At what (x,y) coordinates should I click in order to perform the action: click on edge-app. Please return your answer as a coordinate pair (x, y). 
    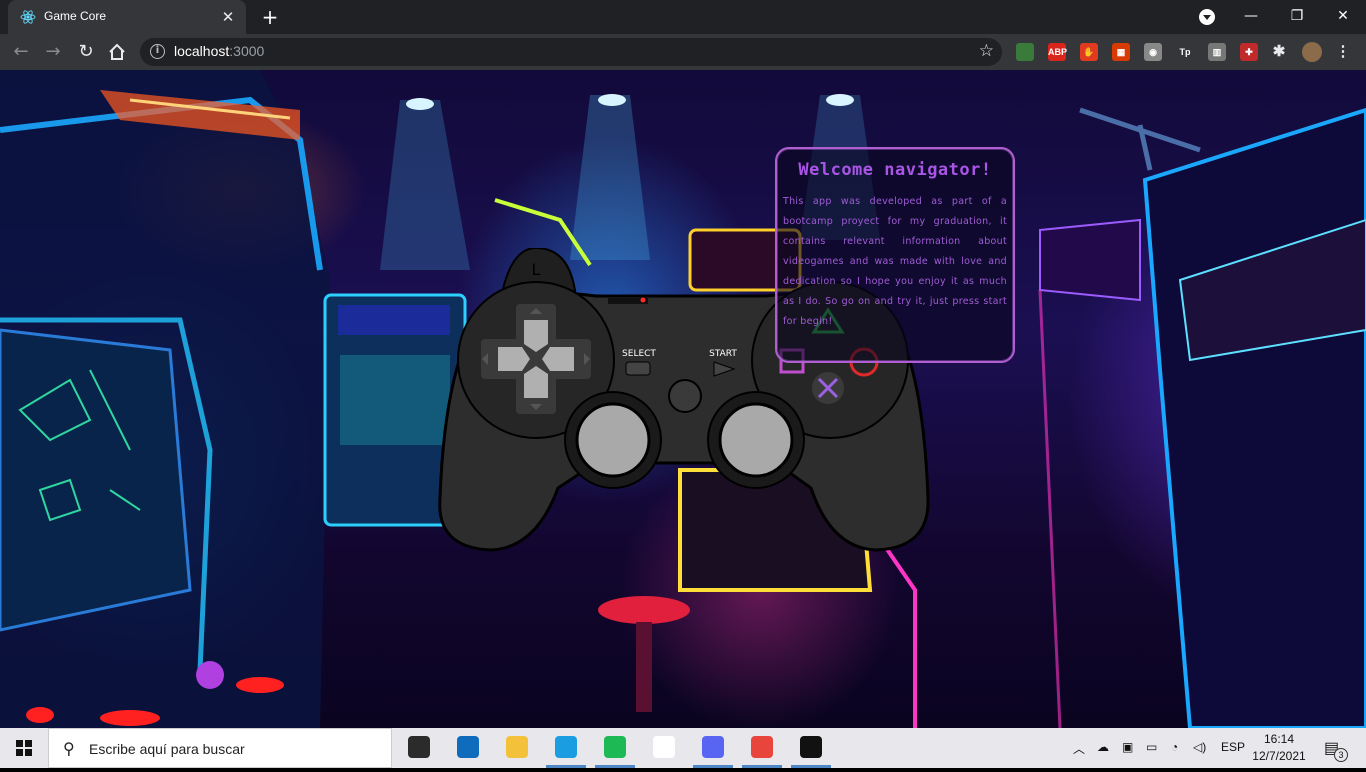
    Looking at the image, I should click on (566, 750).